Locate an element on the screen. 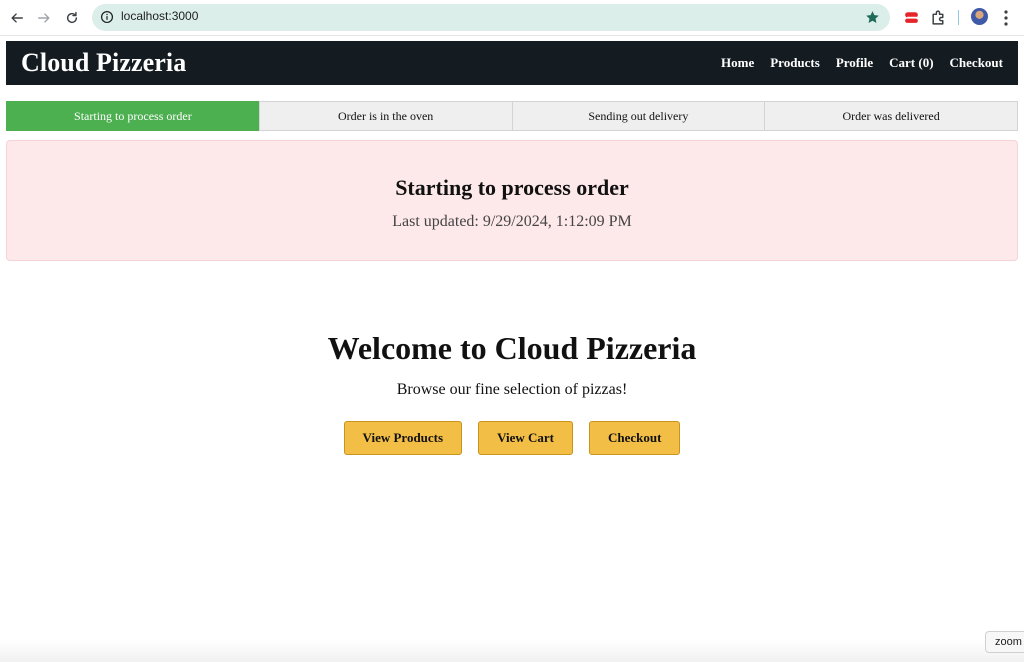 The height and width of the screenshot is (662, 1024). order-last-updated: Last updated: 9/29/2024, 1:12:09 PM is located at coordinates (512, 221).